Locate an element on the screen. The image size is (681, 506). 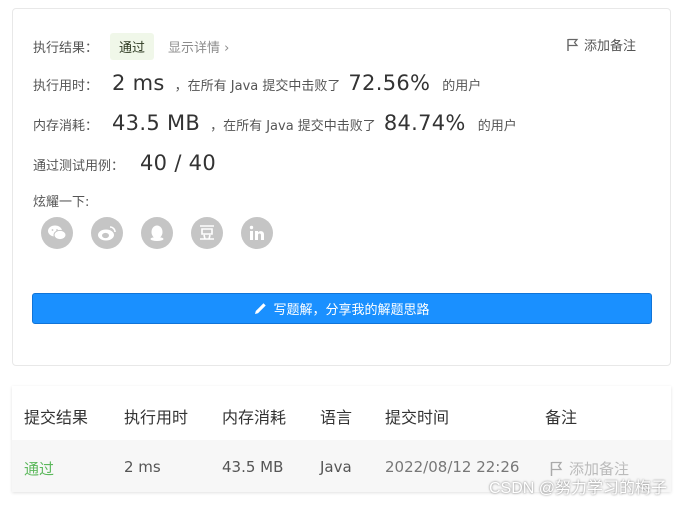
show-details-link: 显示详情 › is located at coordinates (198, 46).